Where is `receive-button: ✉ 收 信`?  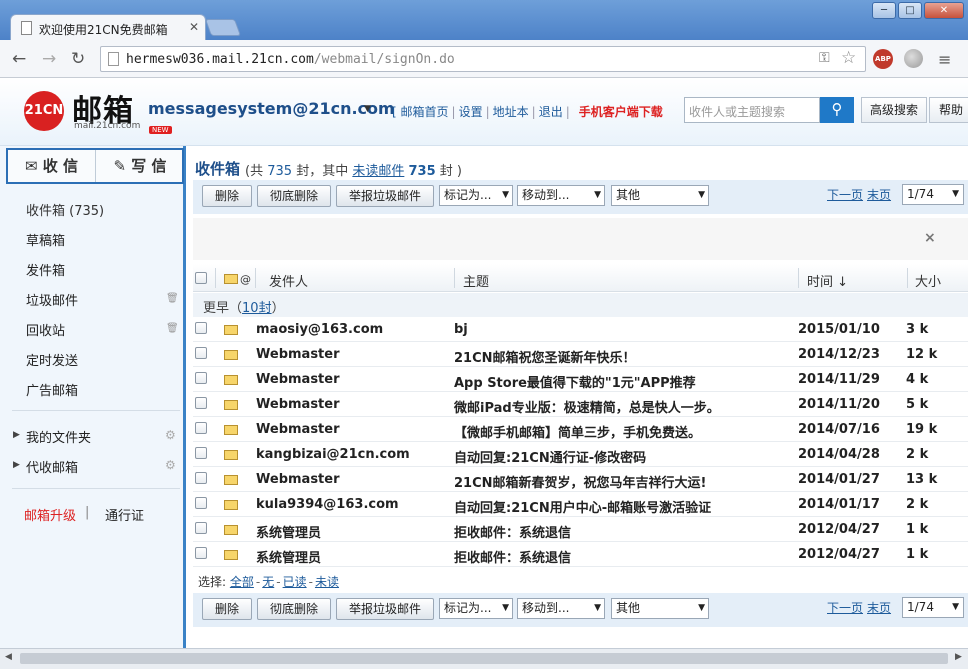
receive-button: ✉ 收 信 is located at coordinates (52, 166).